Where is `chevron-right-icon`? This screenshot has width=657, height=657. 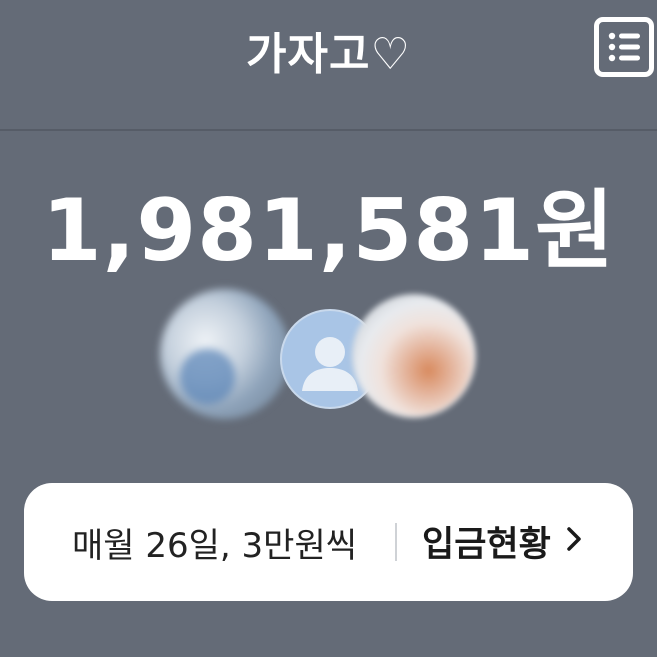
chevron-right-icon is located at coordinates (574, 541).